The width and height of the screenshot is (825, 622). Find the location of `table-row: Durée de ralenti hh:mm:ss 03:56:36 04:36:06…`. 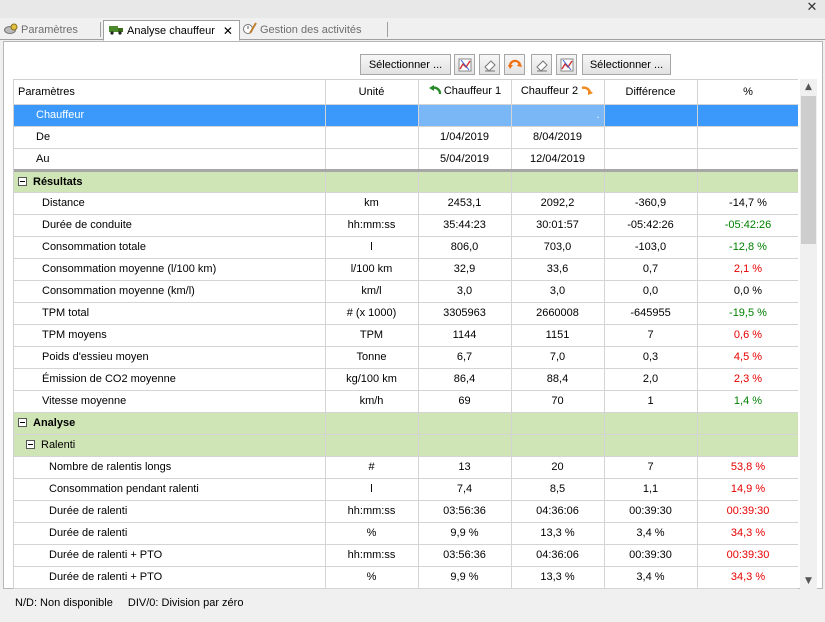

table-row: Durée de ralenti hh:mm:ss 03:56:36 04:36:06… is located at coordinates (406, 511).